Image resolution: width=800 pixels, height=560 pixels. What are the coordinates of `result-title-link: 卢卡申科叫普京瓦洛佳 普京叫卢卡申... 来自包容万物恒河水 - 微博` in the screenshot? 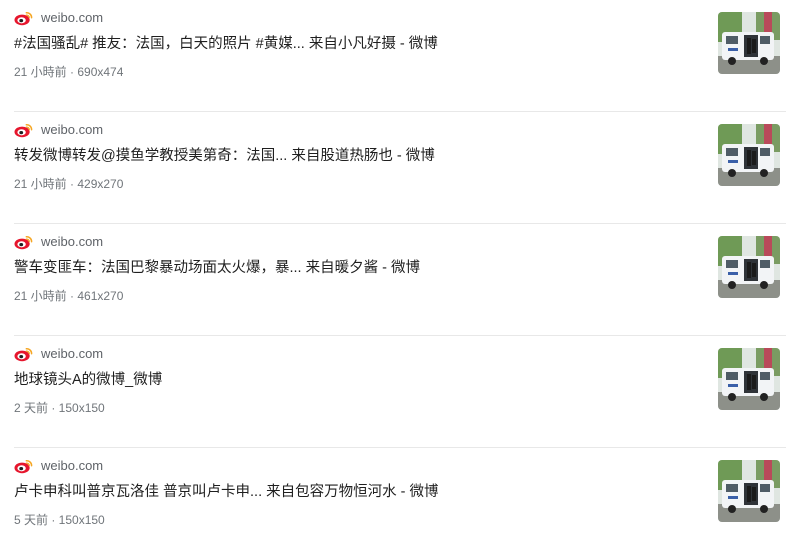 It's located at (226, 492).